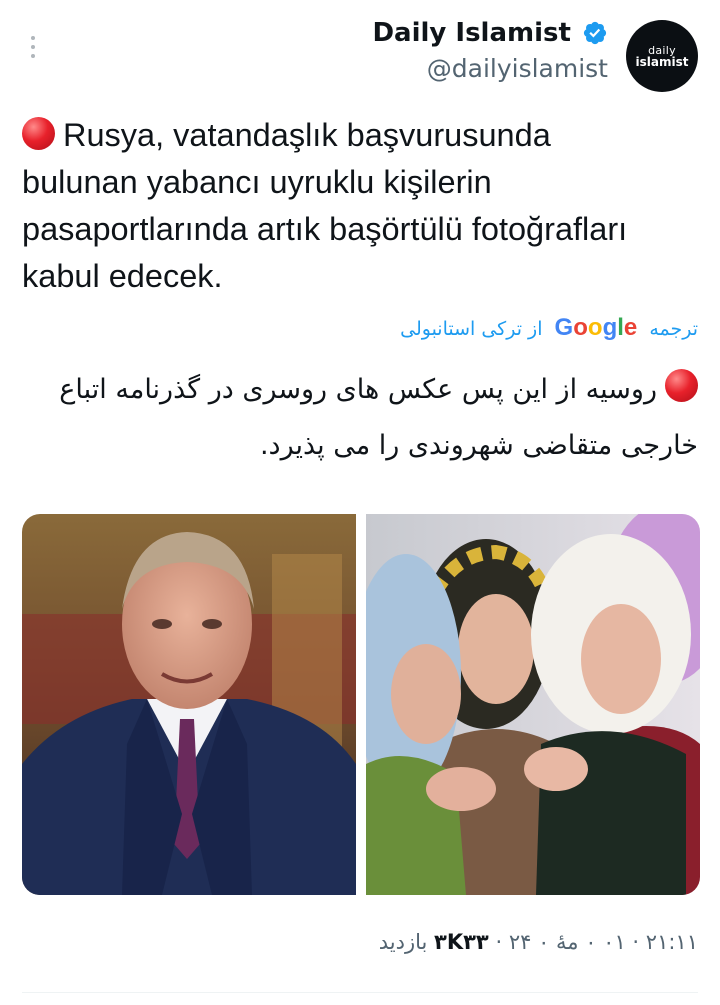  What do you see at coordinates (567, 942) in the screenshot?
I see `tweet-date: ۰۱ ۰ مهٔ ۰ ۲۴` at bounding box center [567, 942].